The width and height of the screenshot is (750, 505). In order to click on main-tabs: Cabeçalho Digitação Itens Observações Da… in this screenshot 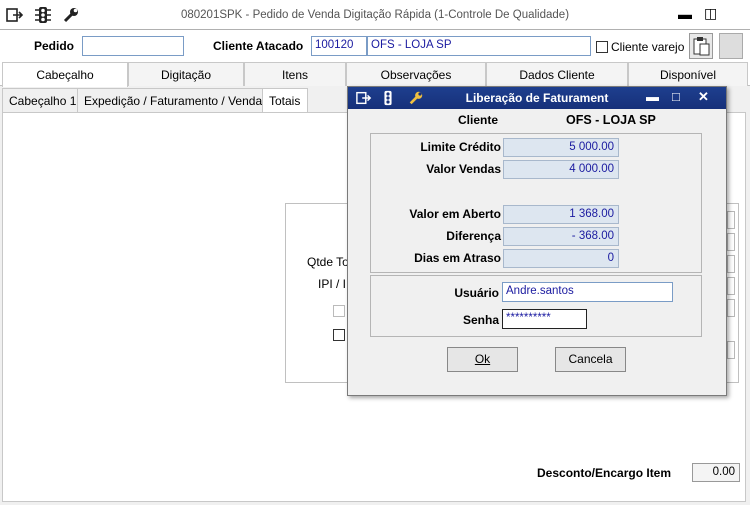, I will do `click(375, 74)`.